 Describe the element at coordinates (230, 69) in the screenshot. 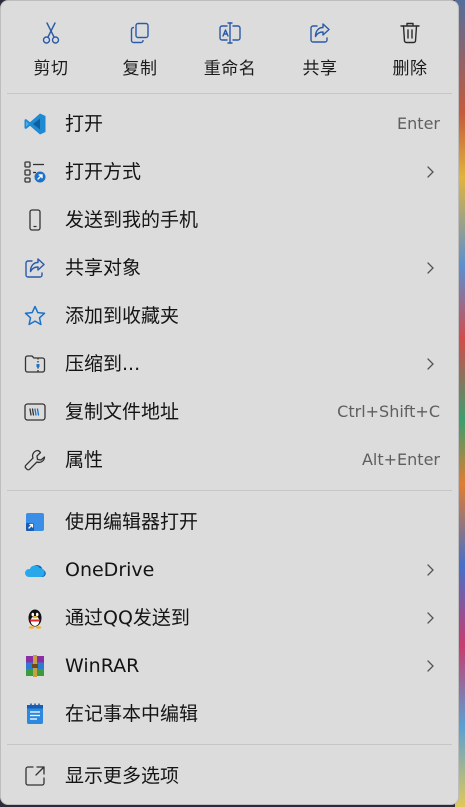

I see `rename-label: 重命名` at that location.